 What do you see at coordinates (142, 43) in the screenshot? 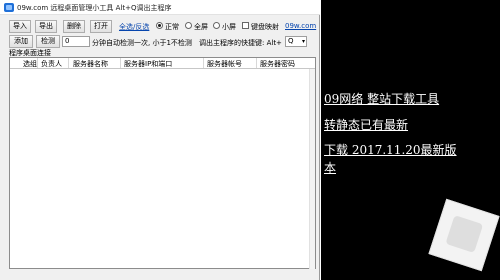
I see `auto-check-text: 分钟自动检测一次, 小于1不检测` at bounding box center [142, 43].